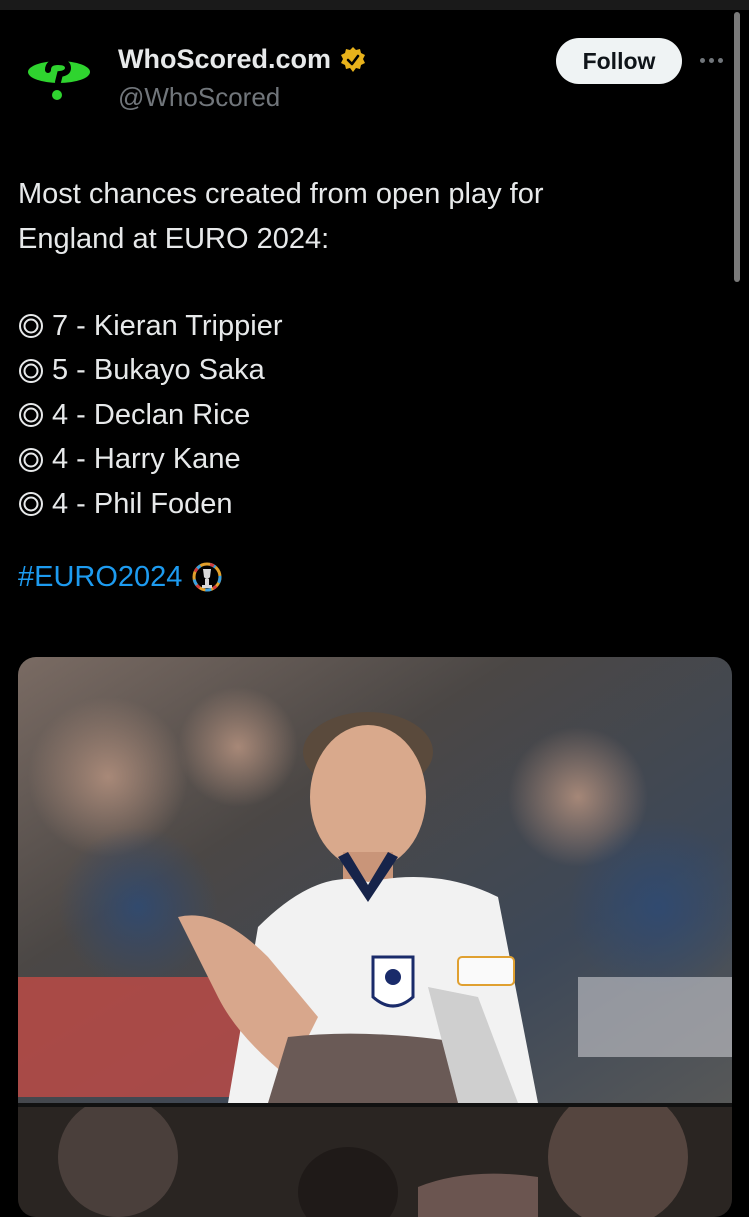 The height and width of the screenshot is (1217, 749). I want to click on hashtag-link: #EURO2024, so click(100, 577).